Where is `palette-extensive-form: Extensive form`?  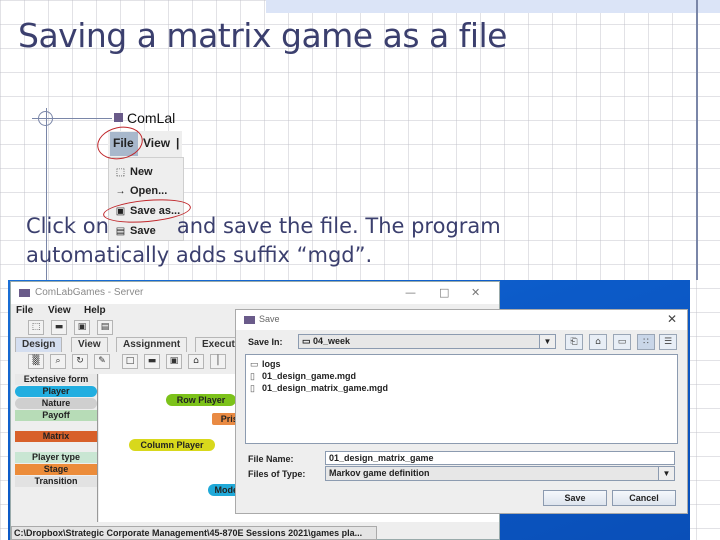
palette-extensive-form: Extensive form is located at coordinates (56, 379).